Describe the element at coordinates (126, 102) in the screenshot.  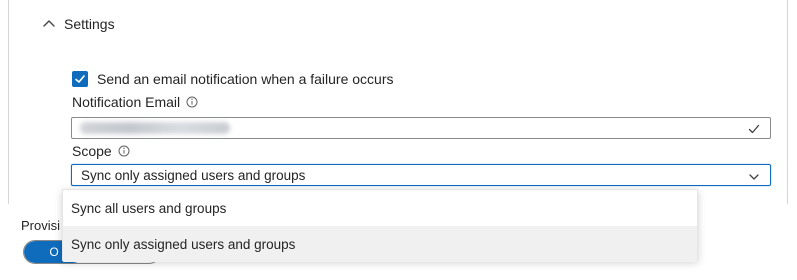
I see `notification-email-label: Notification Email` at that location.